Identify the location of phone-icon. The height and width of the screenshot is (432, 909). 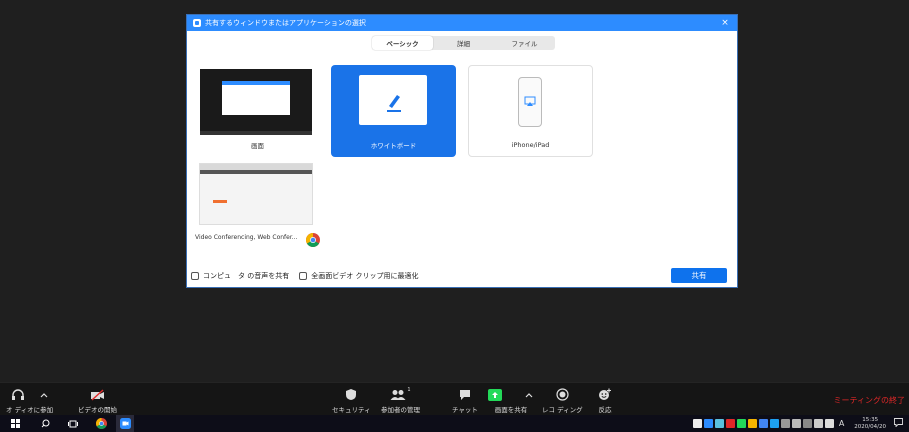
(530, 102).